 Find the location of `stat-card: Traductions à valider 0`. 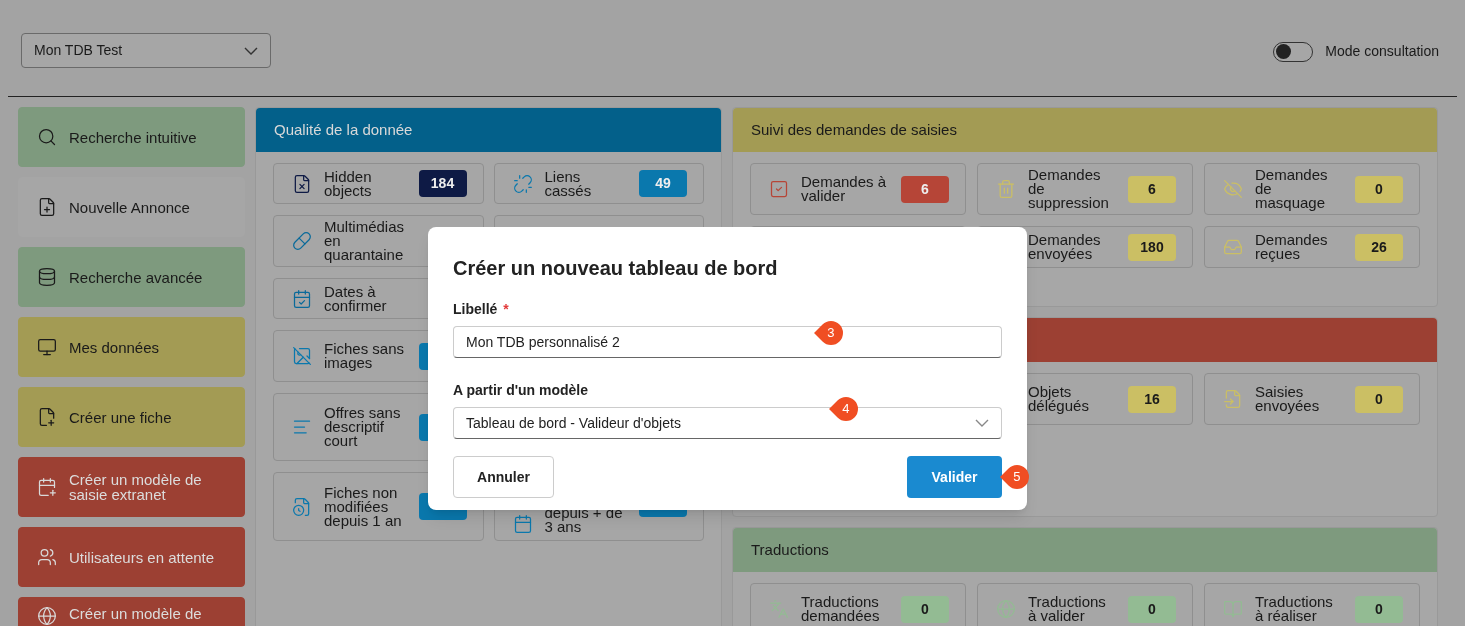

stat-card: Traductions à valider 0 is located at coordinates (1085, 604).